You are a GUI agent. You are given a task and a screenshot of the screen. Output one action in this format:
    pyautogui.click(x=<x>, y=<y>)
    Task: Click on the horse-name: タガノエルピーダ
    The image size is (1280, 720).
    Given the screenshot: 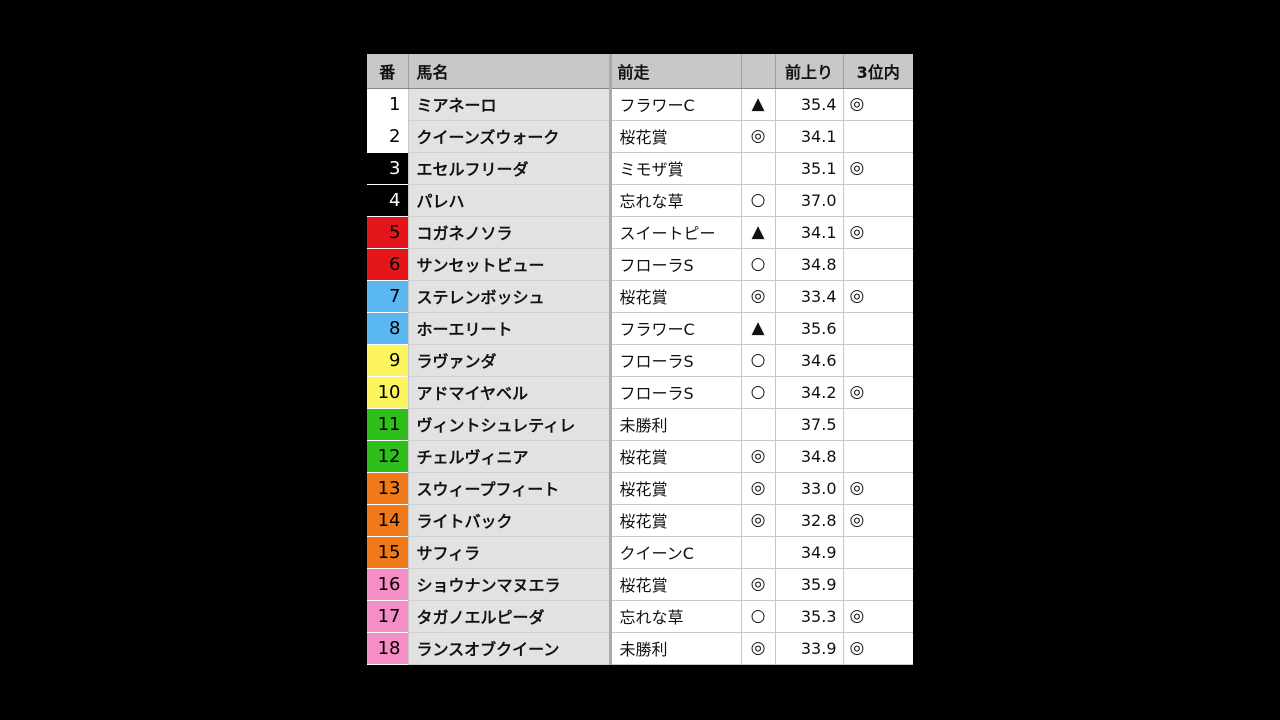 What is the action you would take?
    pyautogui.click(x=510, y=616)
    